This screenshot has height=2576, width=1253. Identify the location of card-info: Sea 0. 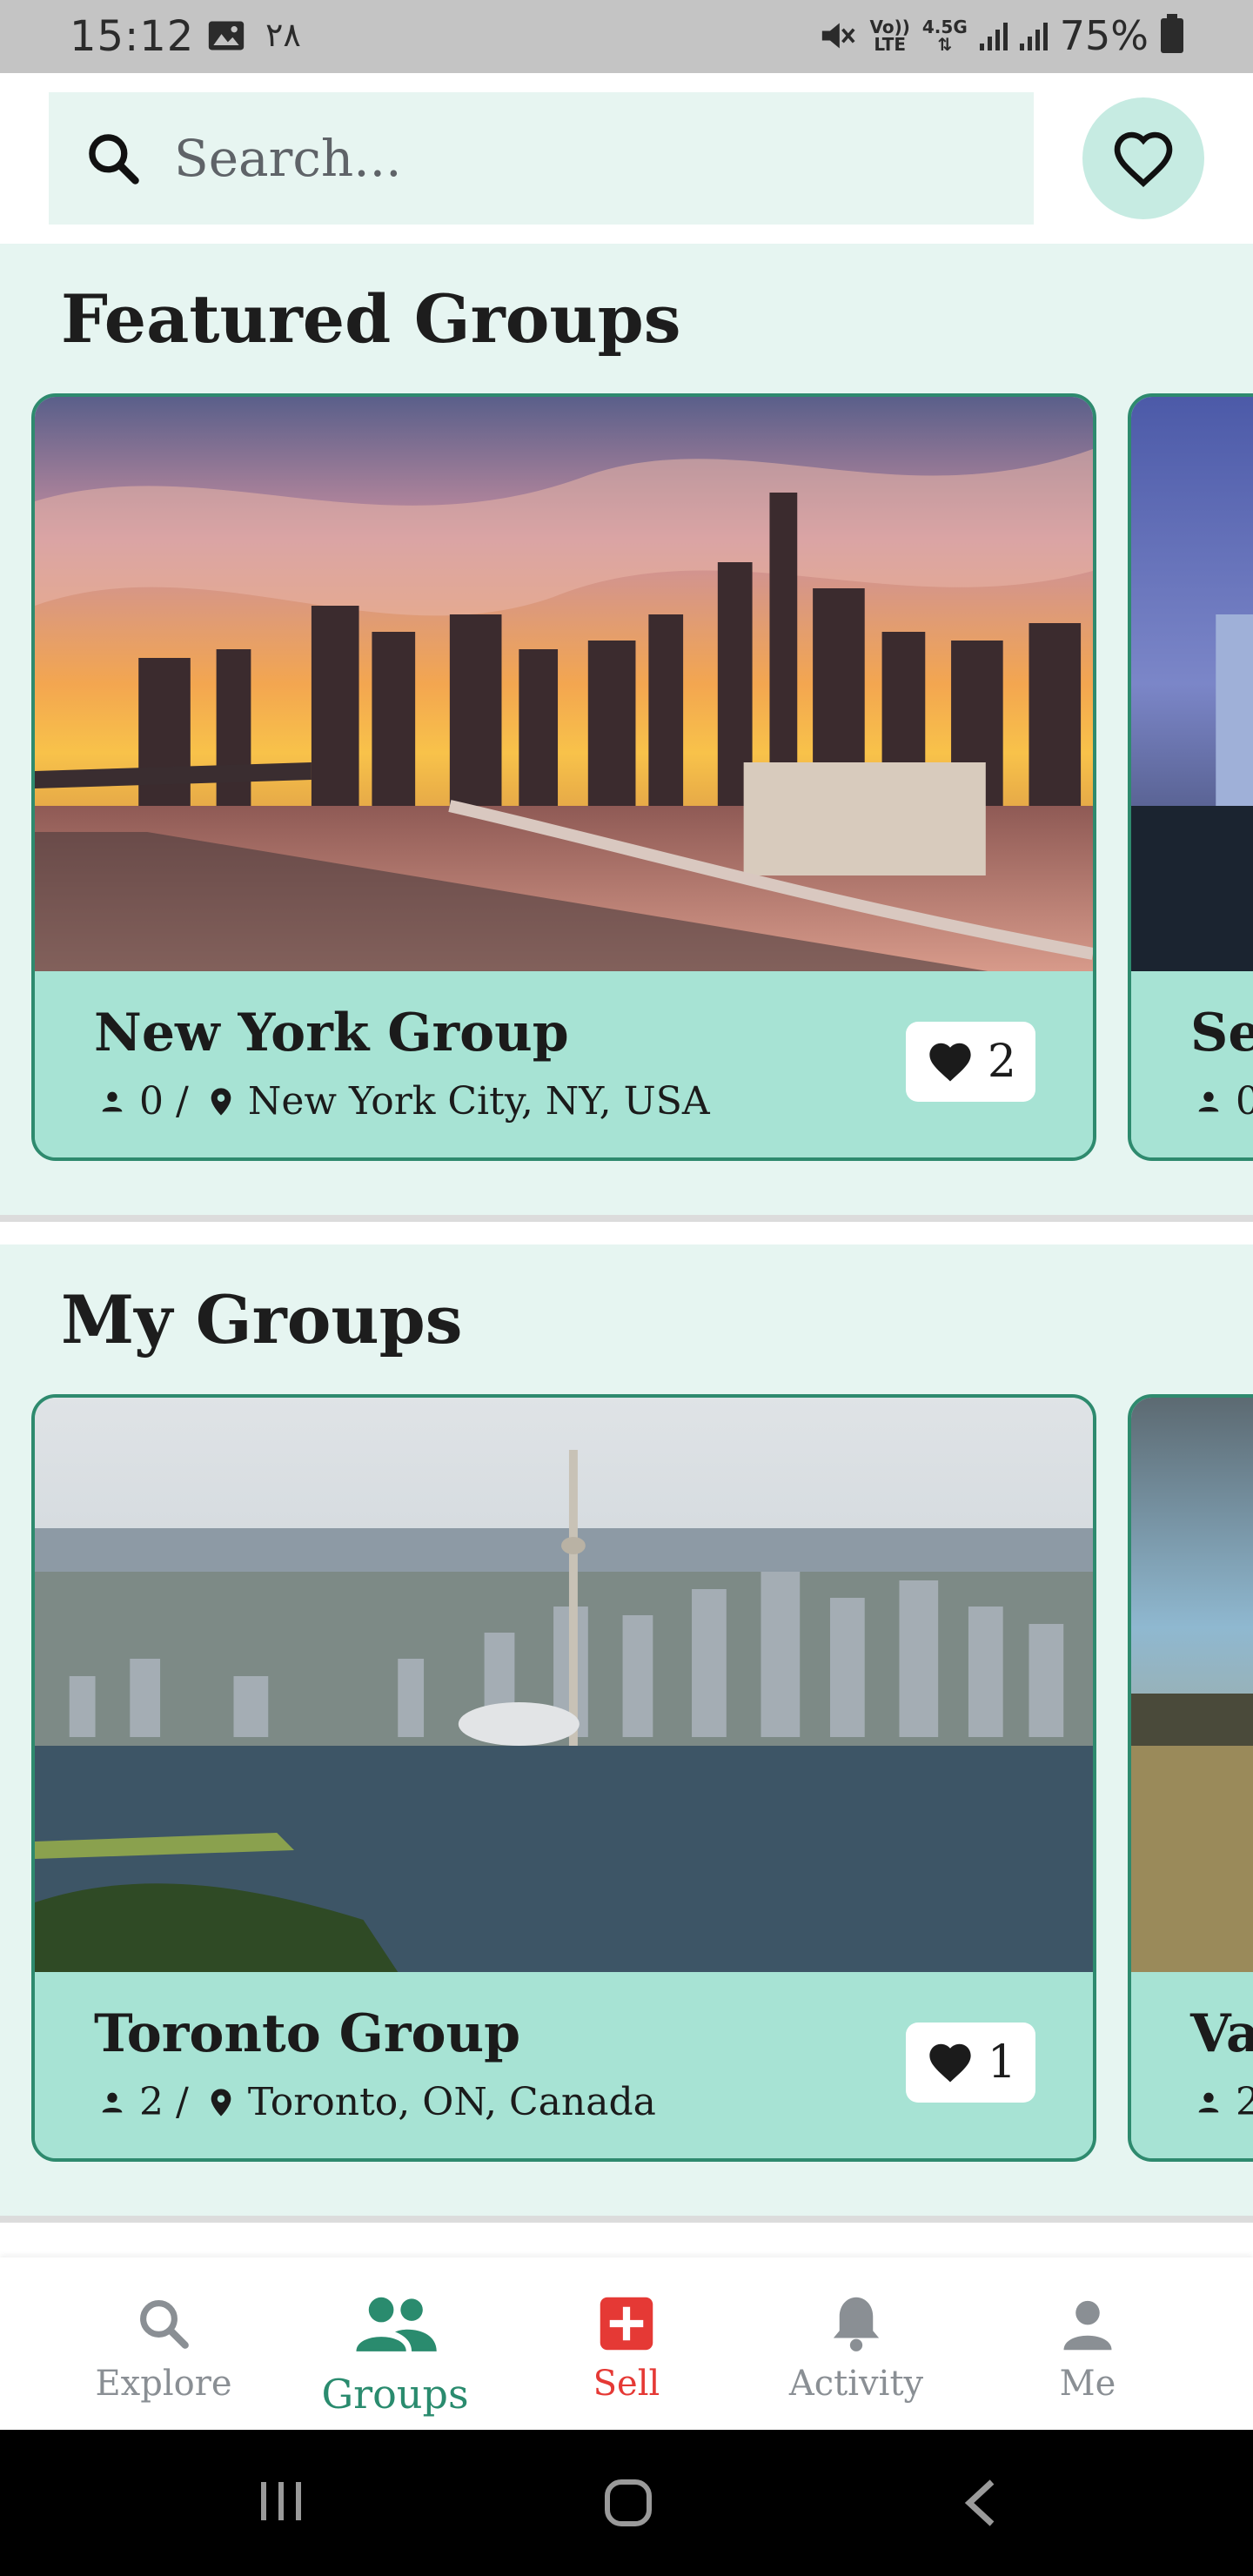
(1192, 1064).